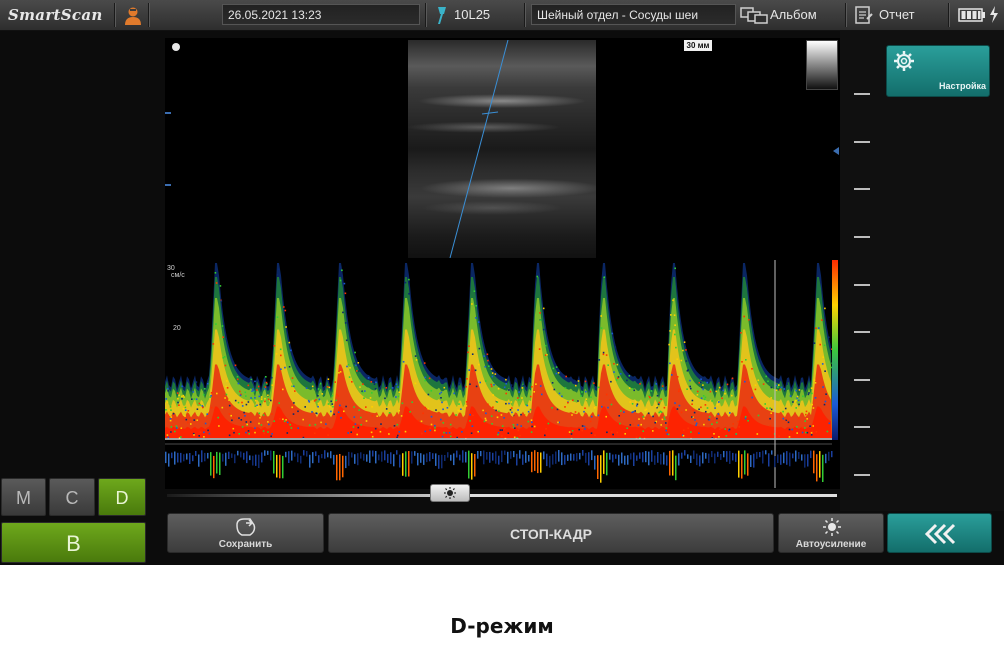 The width and height of the screenshot is (1004, 648). Describe the element at coordinates (633, 14) in the screenshot. I see `preset-field: Шейный отдел - Сосуды шеи` at that location.